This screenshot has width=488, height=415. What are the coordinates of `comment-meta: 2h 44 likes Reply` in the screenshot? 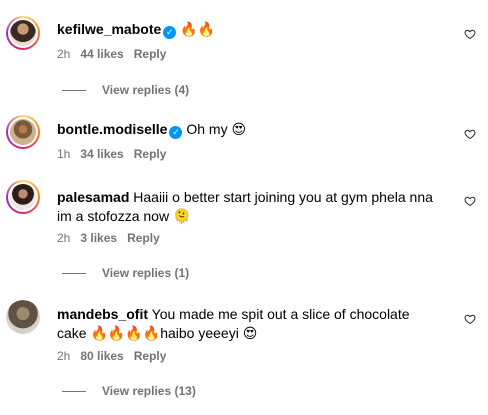 It's located at (111, 54).